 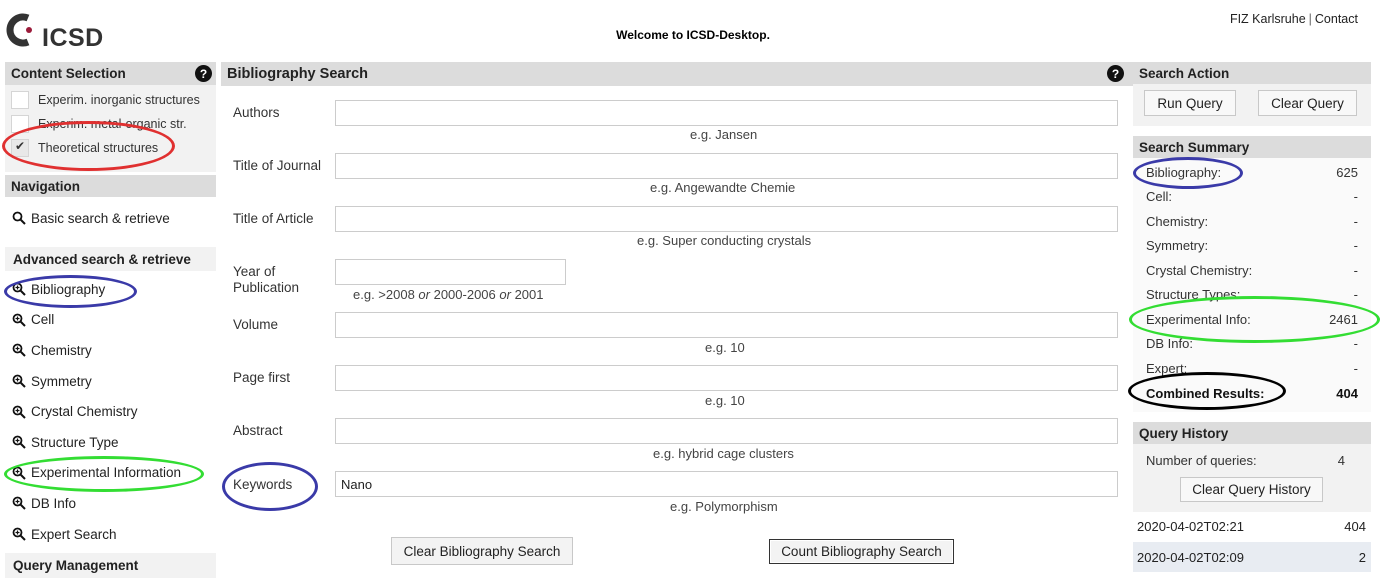 I want to click on summary-label: Crystal Chemistry:, so click(x=1199, y=270).